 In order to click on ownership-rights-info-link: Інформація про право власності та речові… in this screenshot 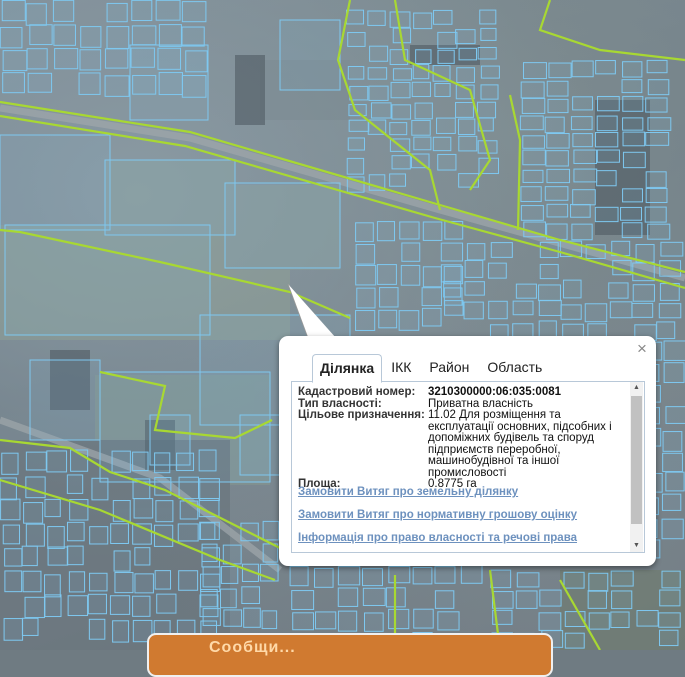, I will do `click(437, 542)`.